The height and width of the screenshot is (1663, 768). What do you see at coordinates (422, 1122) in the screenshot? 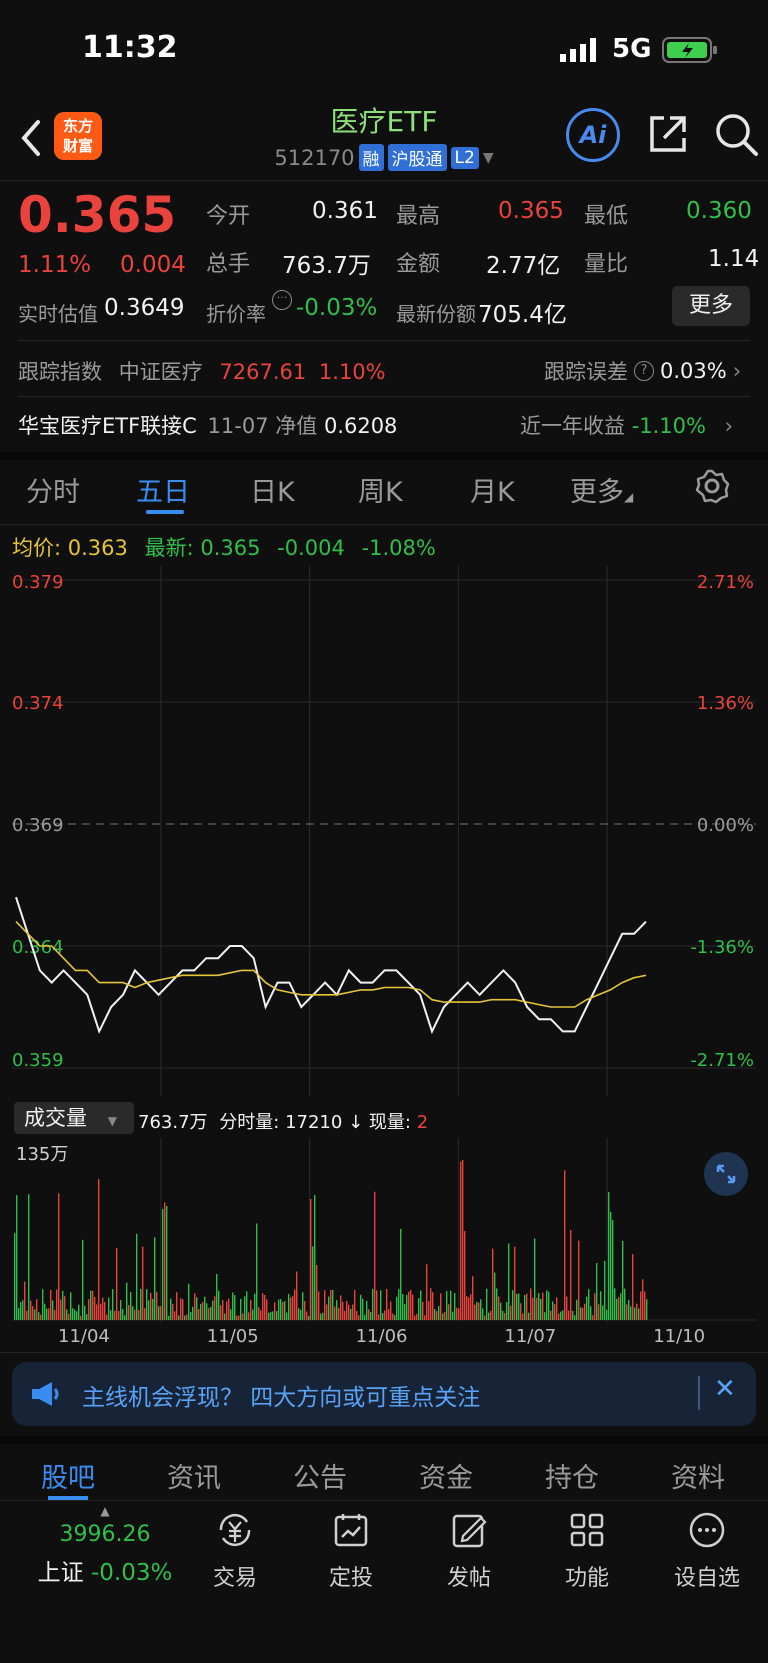
I see `current-vol: 2` at bounding box center [422, 1122].